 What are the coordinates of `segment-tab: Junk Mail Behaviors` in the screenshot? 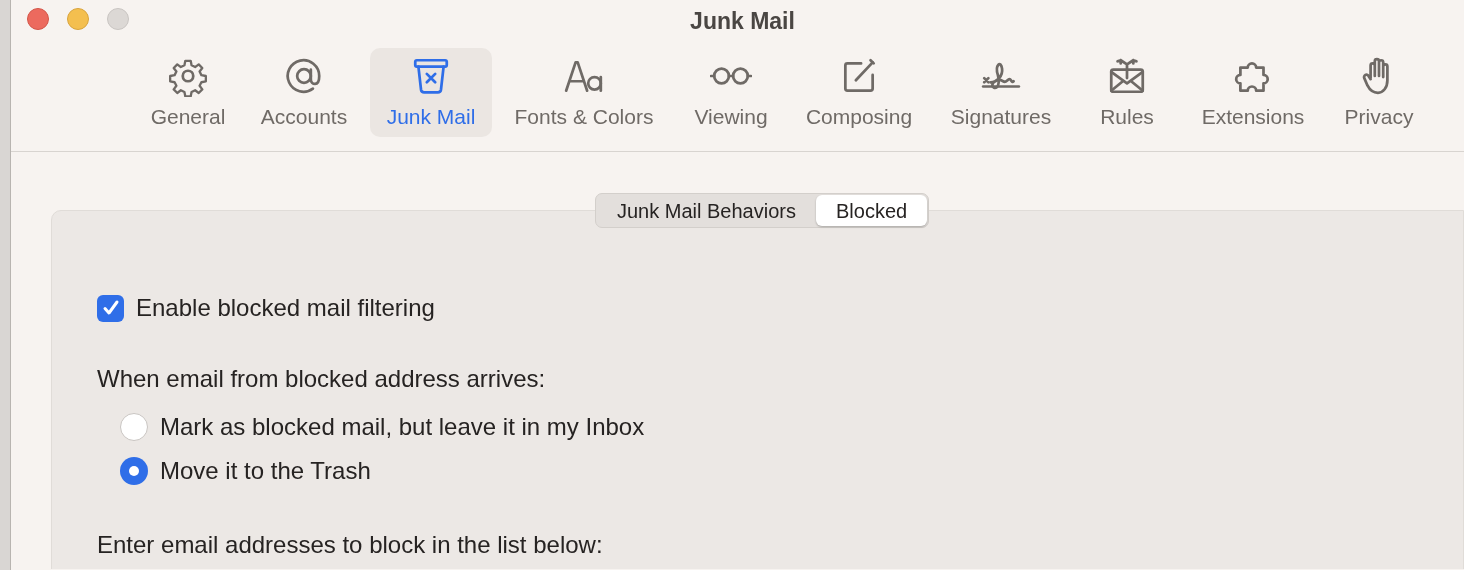 It's located at (706, 210).